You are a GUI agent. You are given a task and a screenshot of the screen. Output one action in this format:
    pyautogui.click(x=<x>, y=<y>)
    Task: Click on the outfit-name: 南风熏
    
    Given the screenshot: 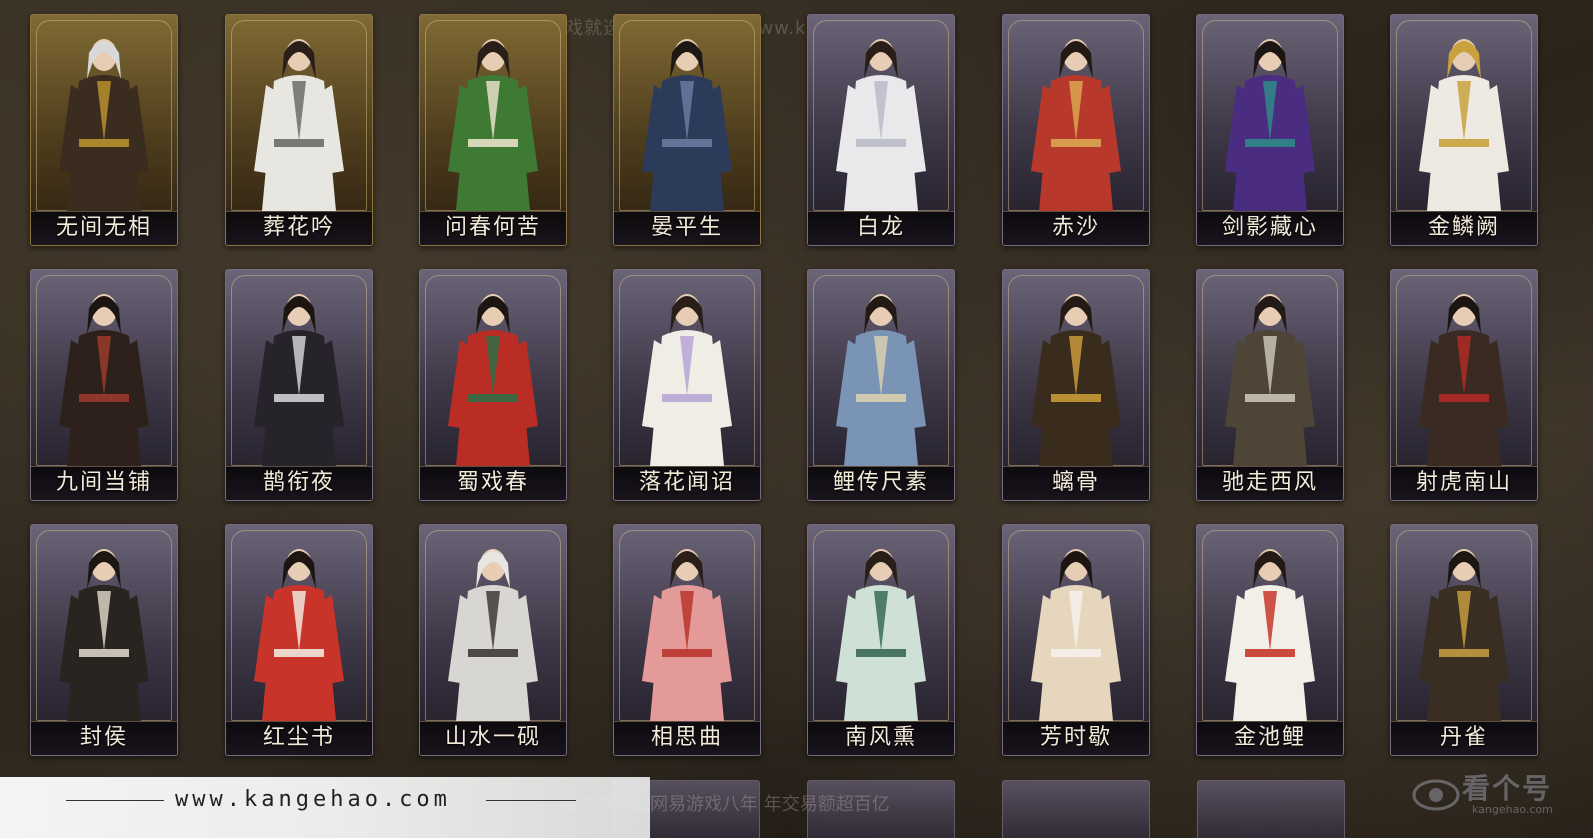 What is the action you would take?
    pyautogui.click(x=880, y=737)
    